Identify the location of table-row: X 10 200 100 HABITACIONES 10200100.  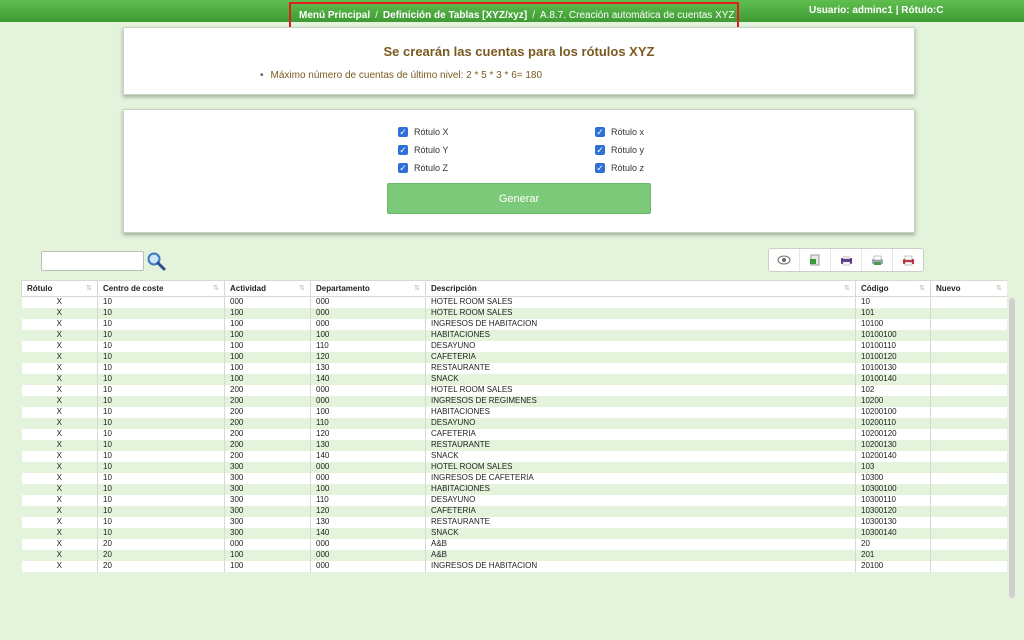
(514, 412).